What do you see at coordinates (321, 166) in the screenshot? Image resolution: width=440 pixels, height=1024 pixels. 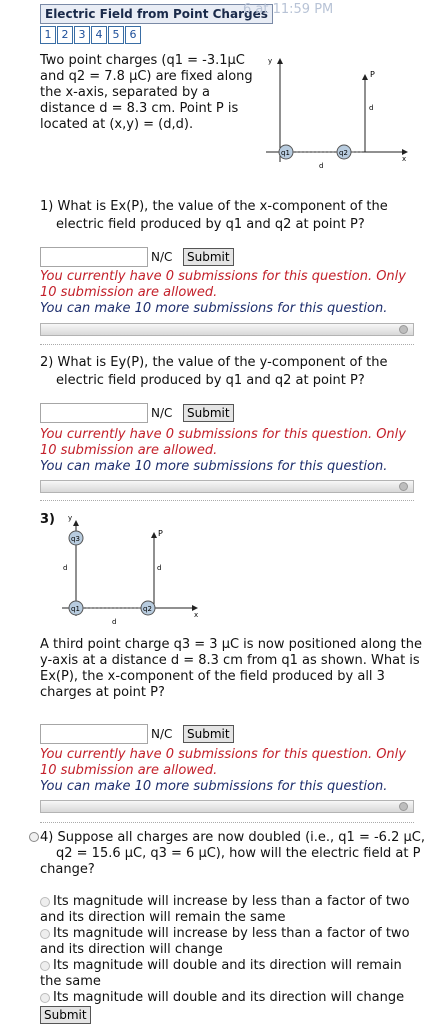 I see `d-label-horizontal: d` at bounding box center [321, 166].